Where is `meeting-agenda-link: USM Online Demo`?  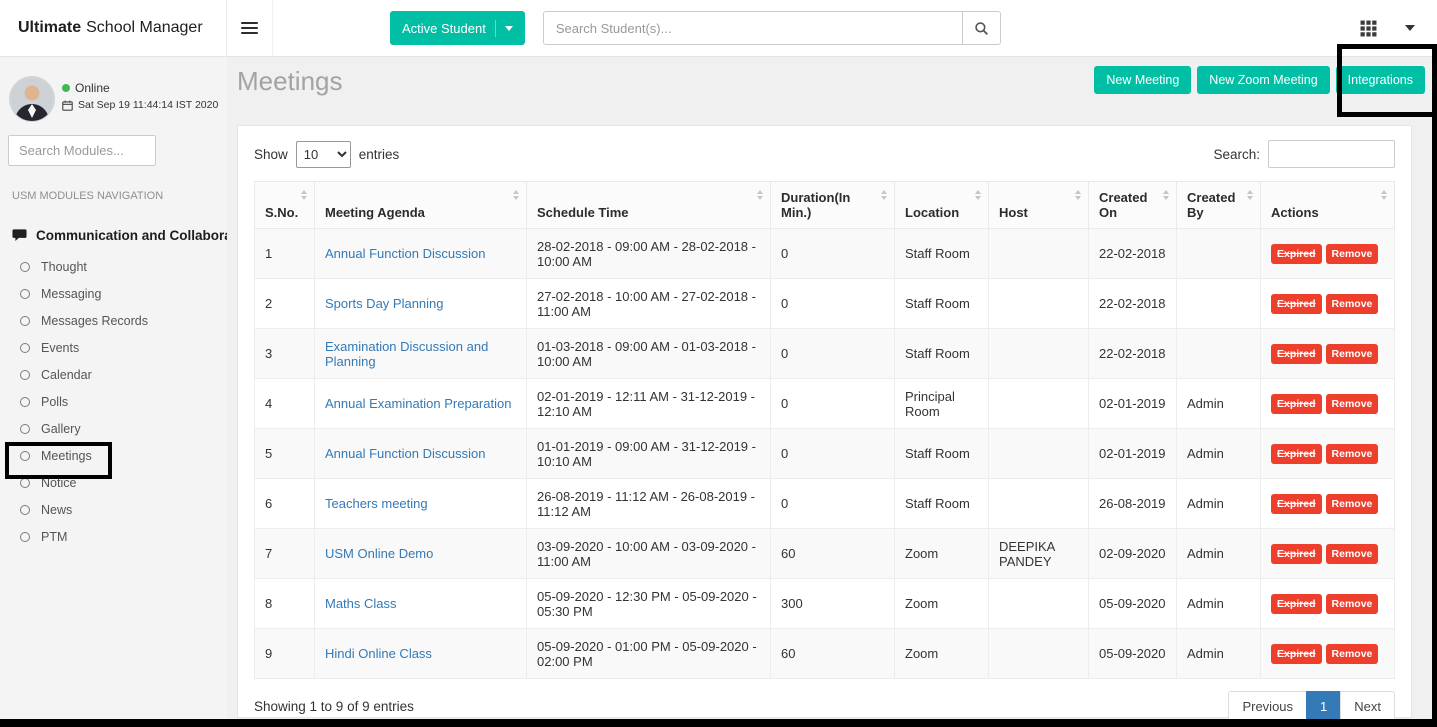 meeting-agenda-link: USM Online Demo is located at coordinates (379, 553).